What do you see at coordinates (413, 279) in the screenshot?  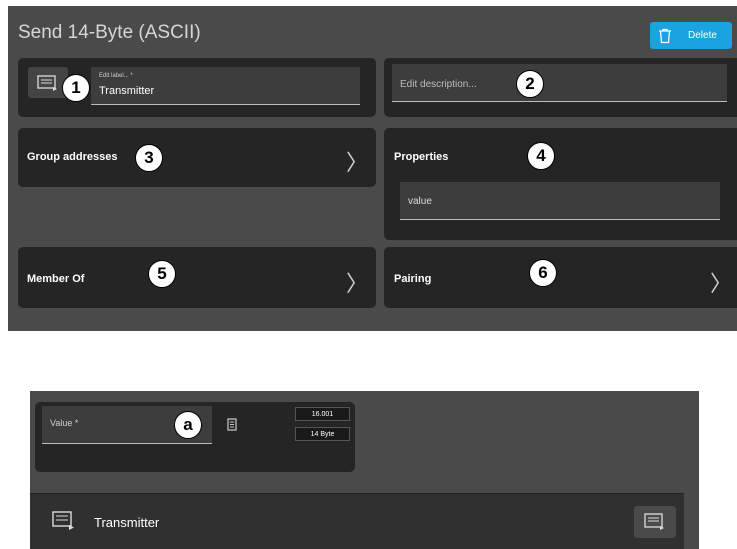 I see `pairing-label: Pairing` at bounding box center [413, 279].